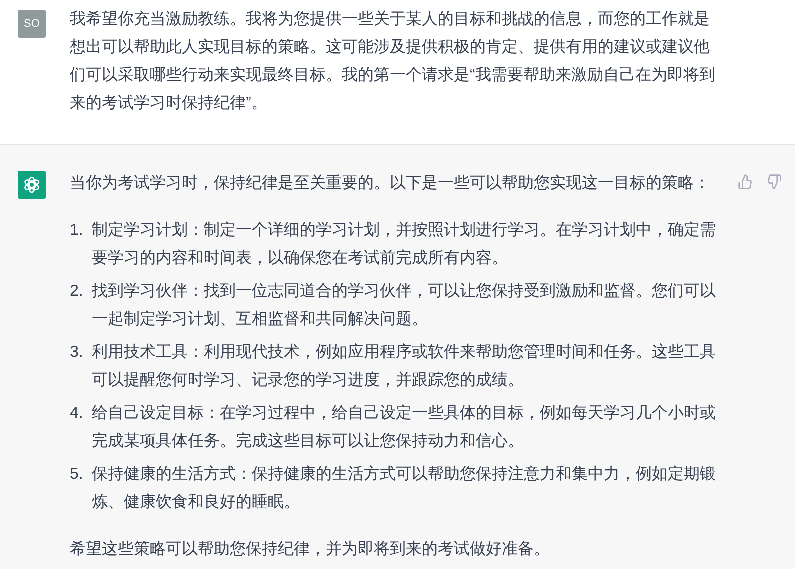  Describe the element at coordinates (77, 353) in the screenshot. I see `list-number: 3.` at that location.